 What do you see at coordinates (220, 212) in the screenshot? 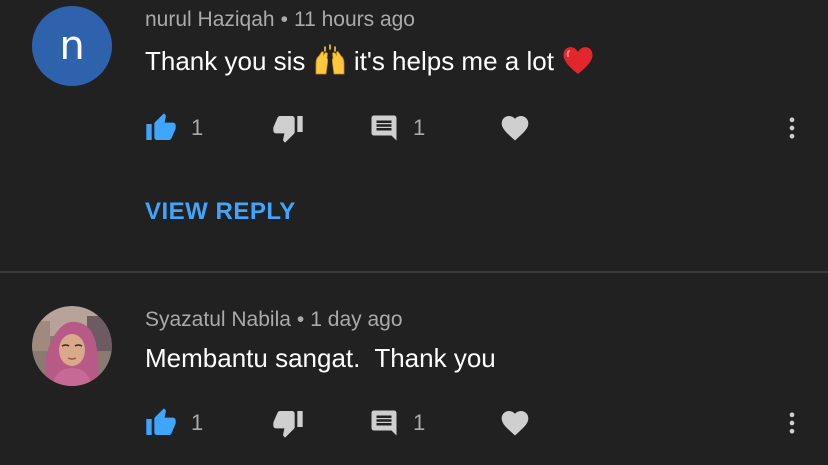
I see `view-reply-button: VIEW REPLY` at bounding box center [220, 212].